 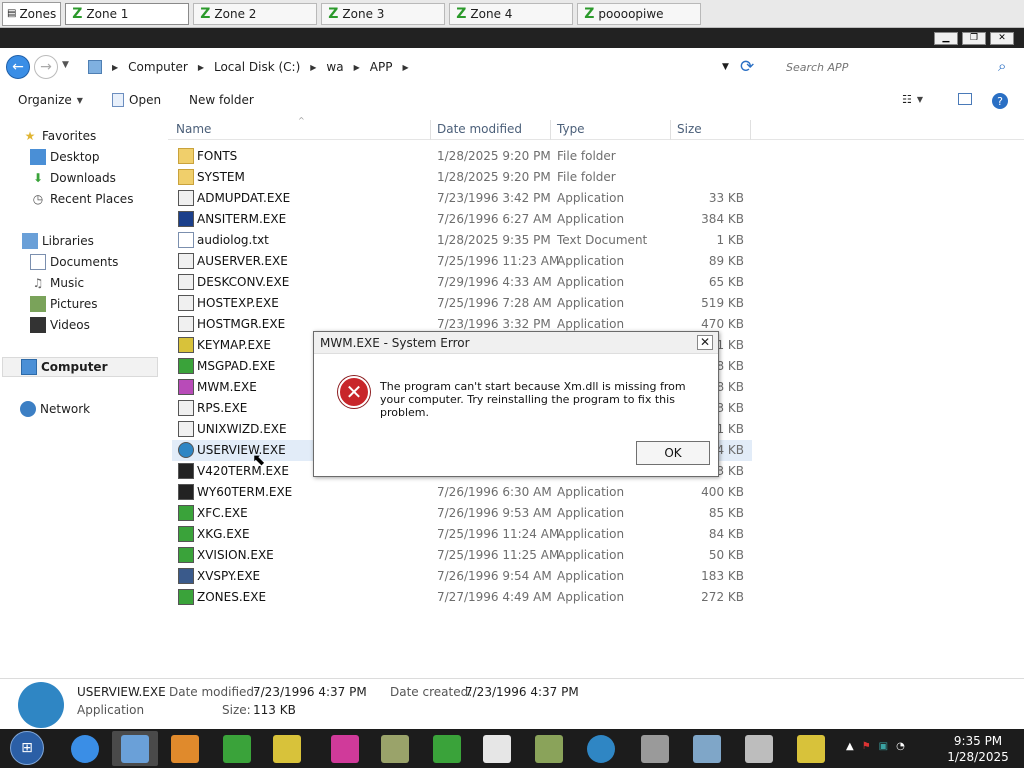 What do you see at coordinates (334, 67) in the screenshot?
I see `breadcrumb-wa: wa` at bounding box center [334, 67].